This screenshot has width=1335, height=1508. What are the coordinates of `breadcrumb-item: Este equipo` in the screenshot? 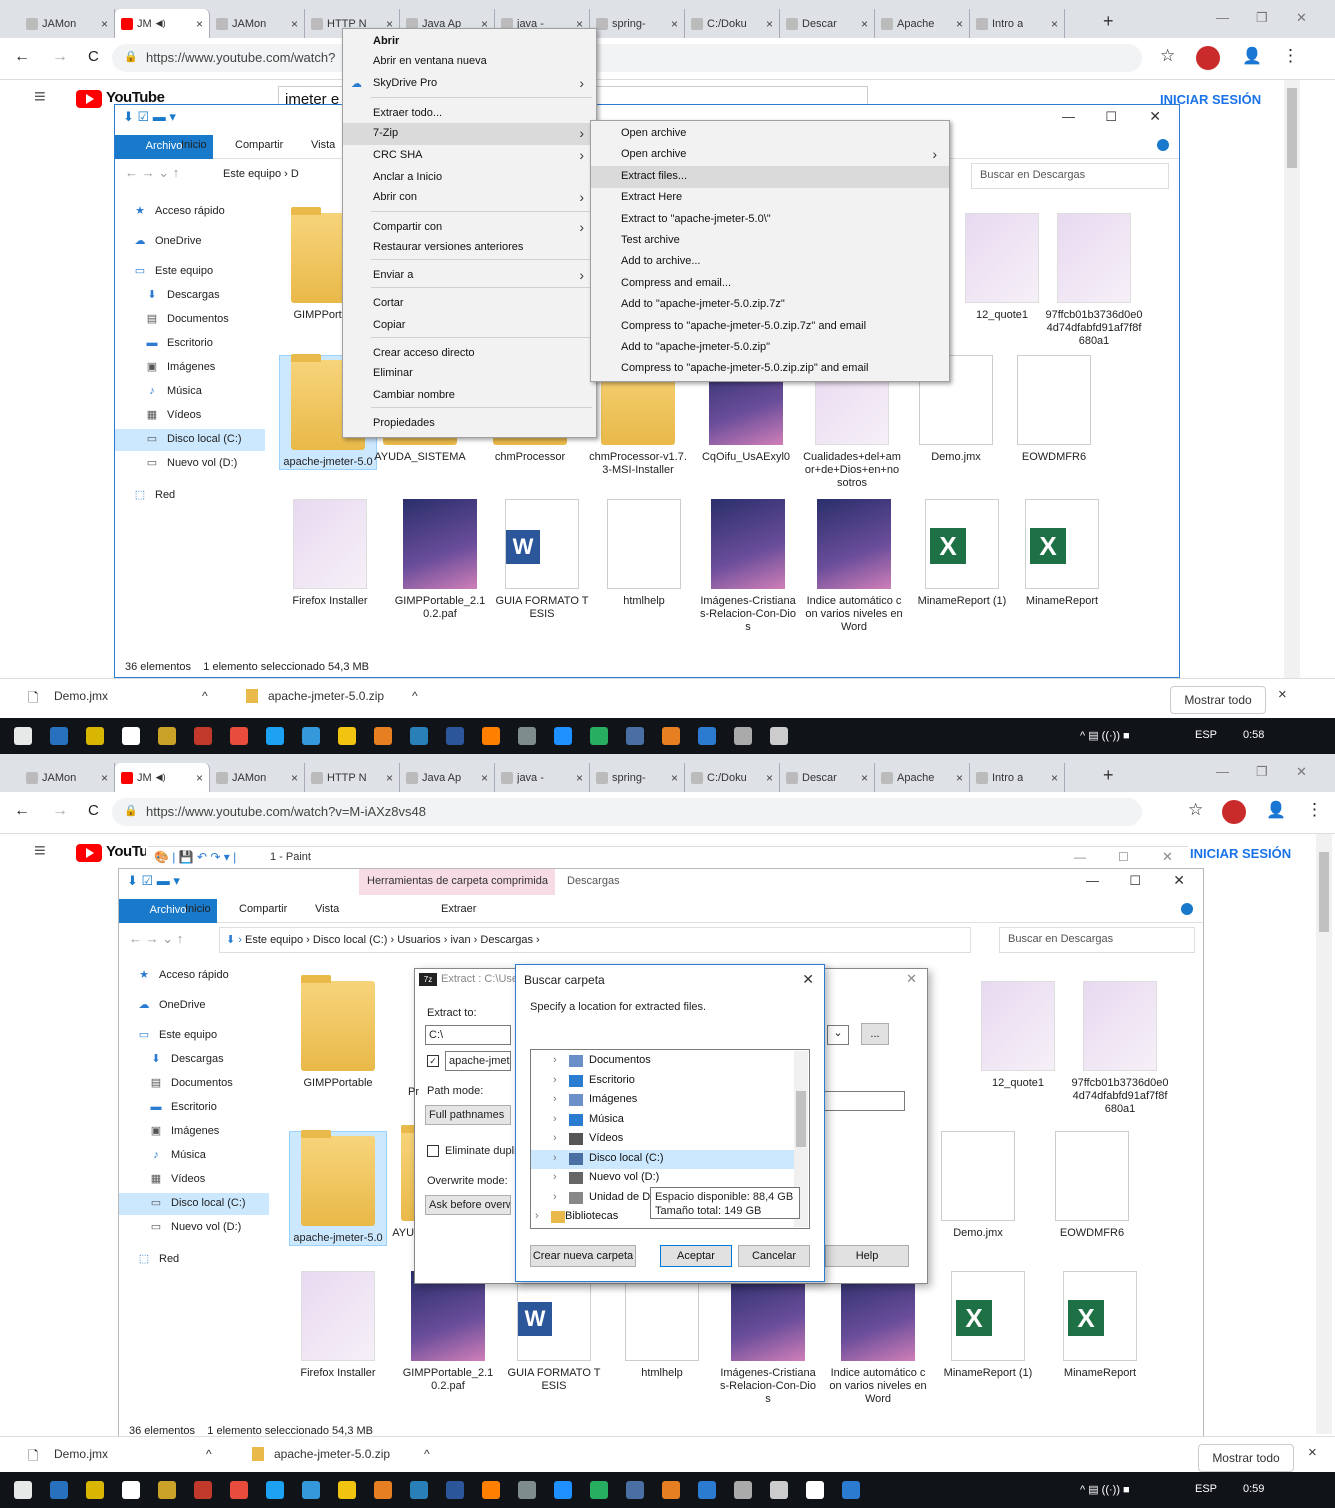 It's located at (274, 940).